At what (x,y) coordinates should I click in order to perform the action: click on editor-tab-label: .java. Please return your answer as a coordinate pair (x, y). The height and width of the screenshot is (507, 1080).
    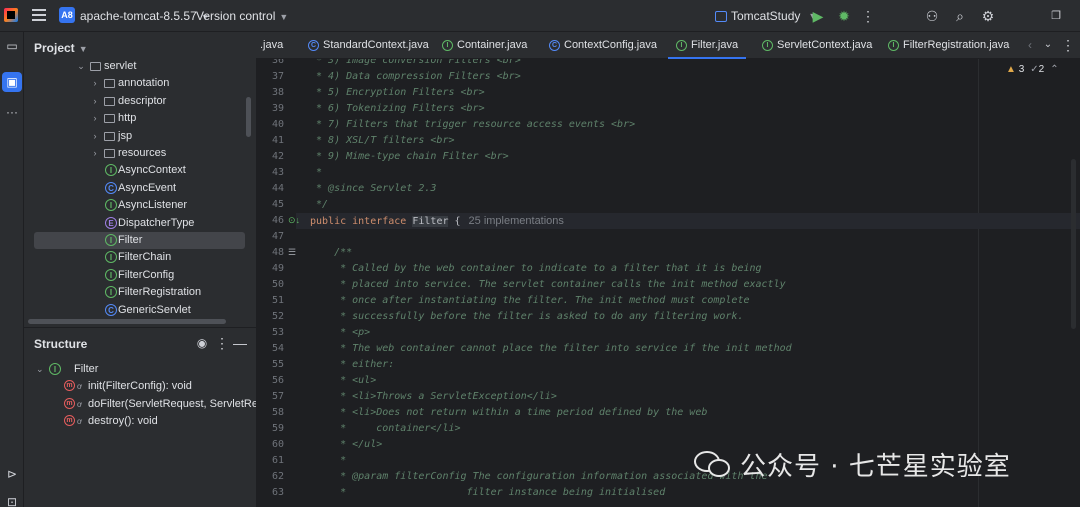
    Looking at the image, I should click on (272, 45).